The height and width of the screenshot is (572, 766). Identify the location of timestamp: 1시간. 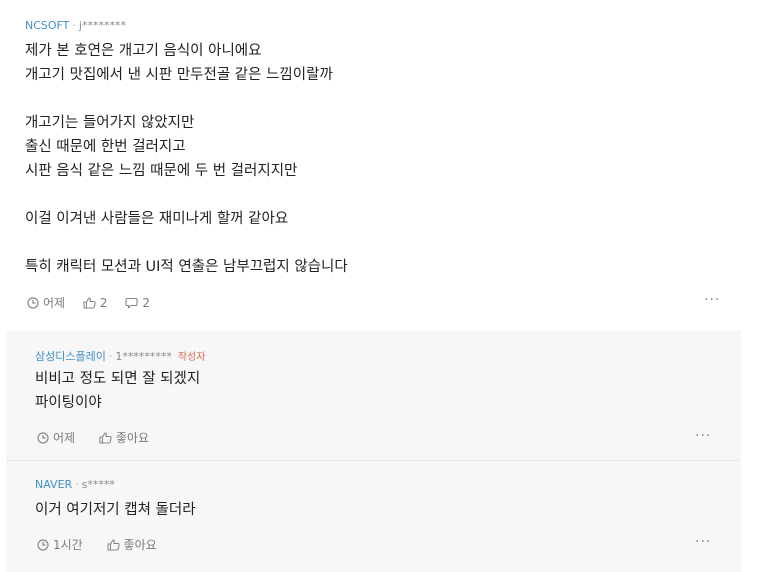
(60, 544).